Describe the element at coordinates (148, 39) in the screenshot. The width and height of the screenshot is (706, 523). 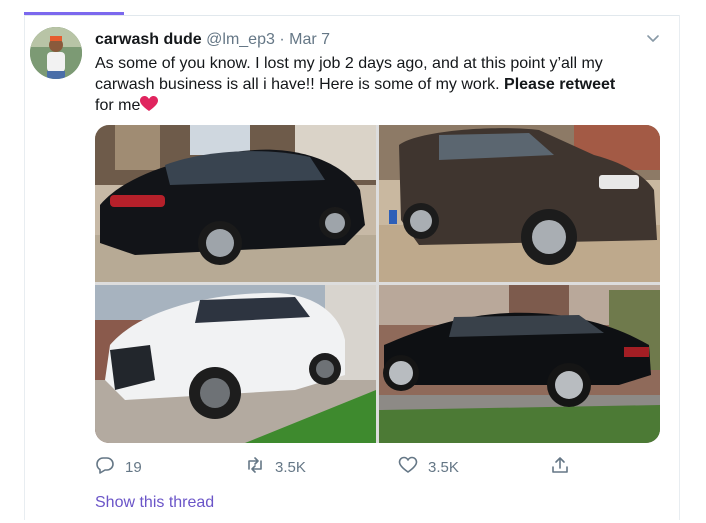
I see `display-name: carwash dude` at that location.